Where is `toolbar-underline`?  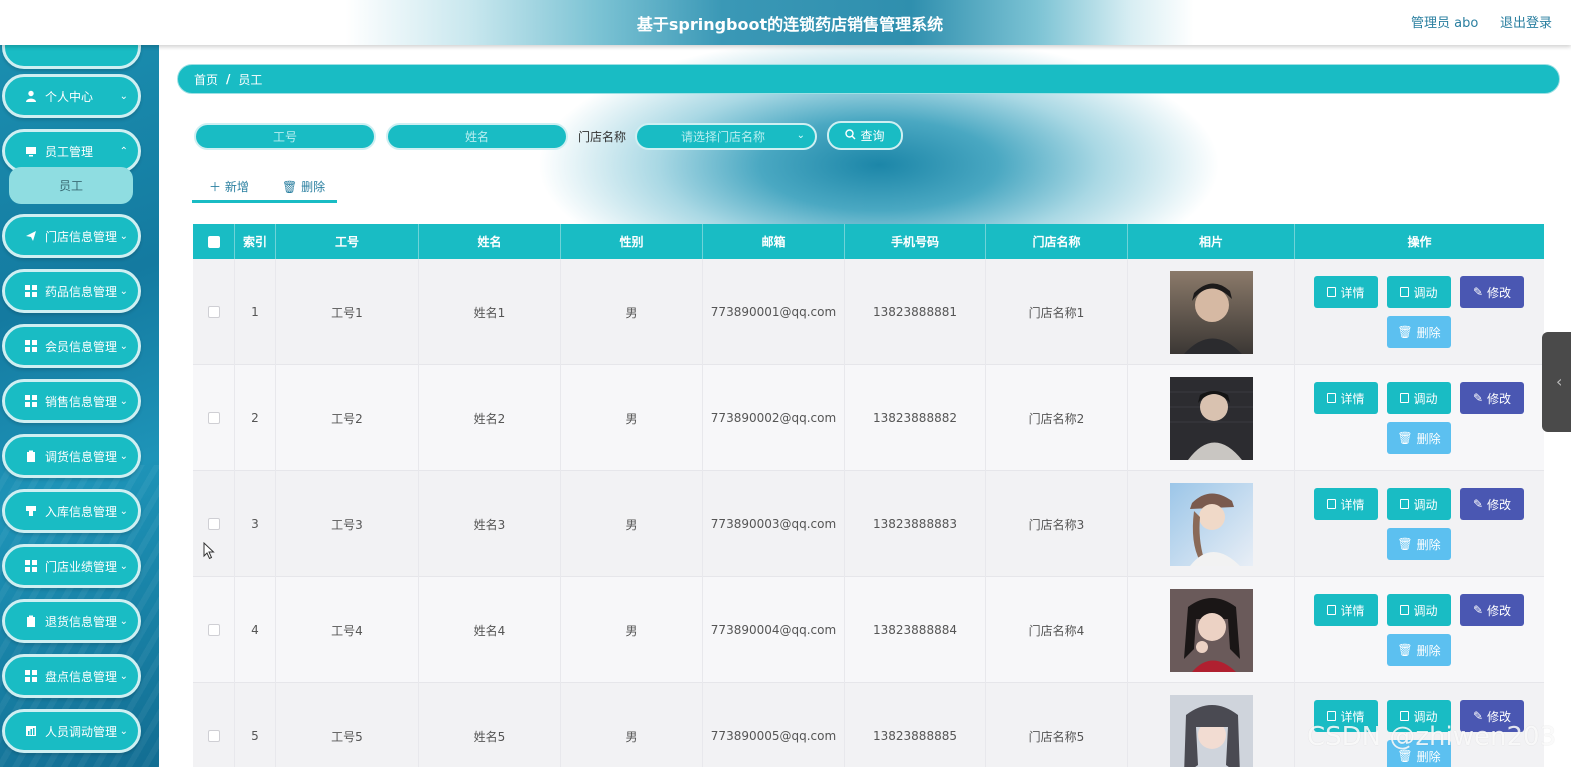 toolbar-underline is located at coordinates (264, 201).